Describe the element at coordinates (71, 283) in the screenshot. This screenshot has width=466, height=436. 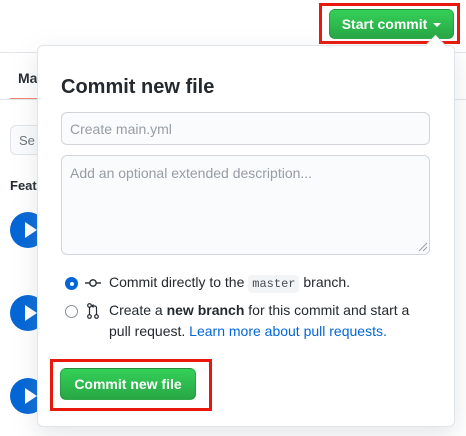
I see `commit-directly-radio` at that location.